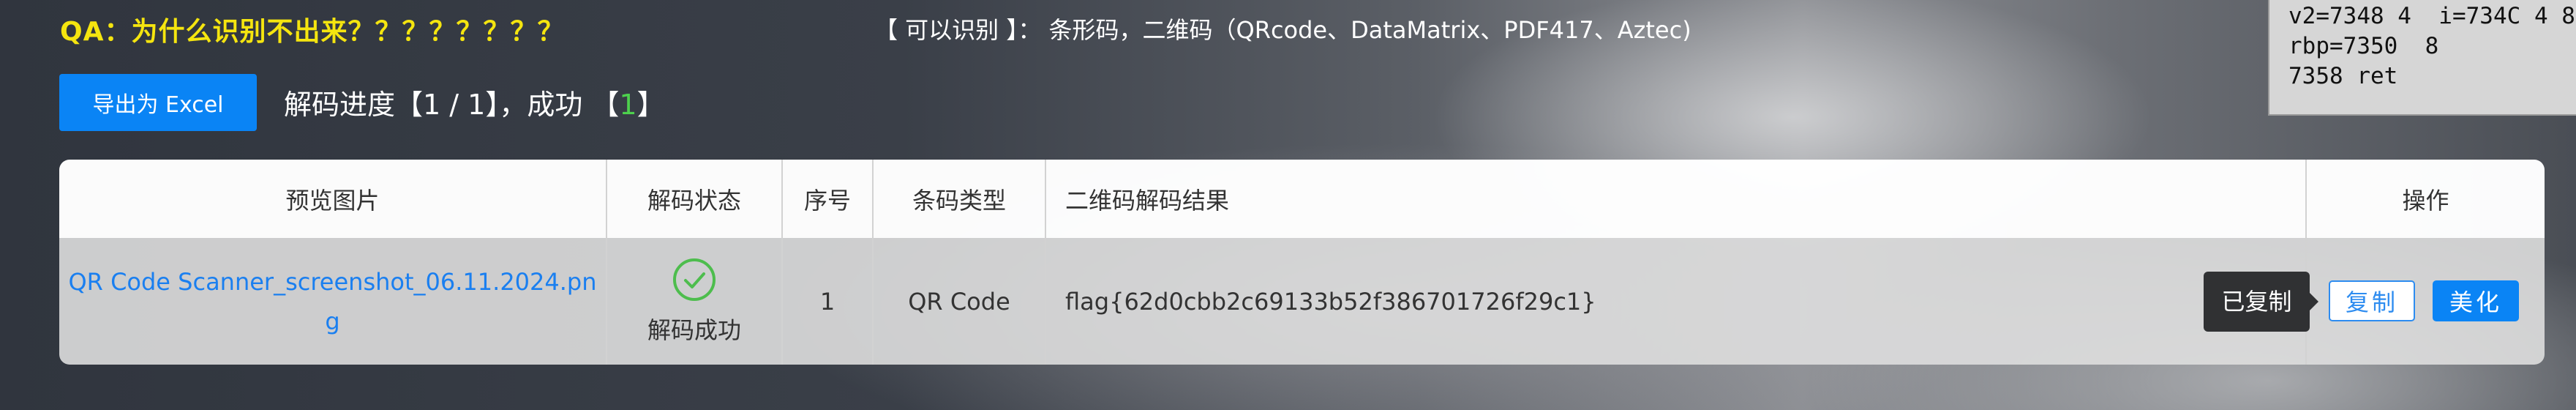 The height and width of the screenshot is (410, 2576). Describe the element at coordinates (694, 330) in the screenshot. I see `status-text: 解码成功` at that location.